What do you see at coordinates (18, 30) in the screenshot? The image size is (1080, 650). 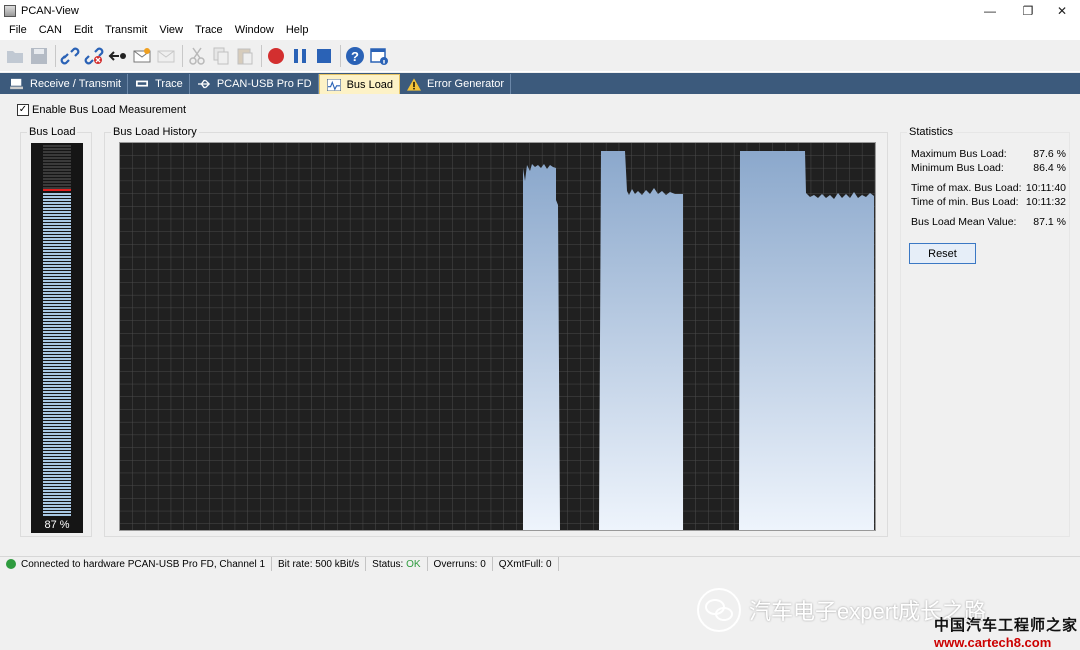 I see `menu-file: File` at bounding box center [18, 30].